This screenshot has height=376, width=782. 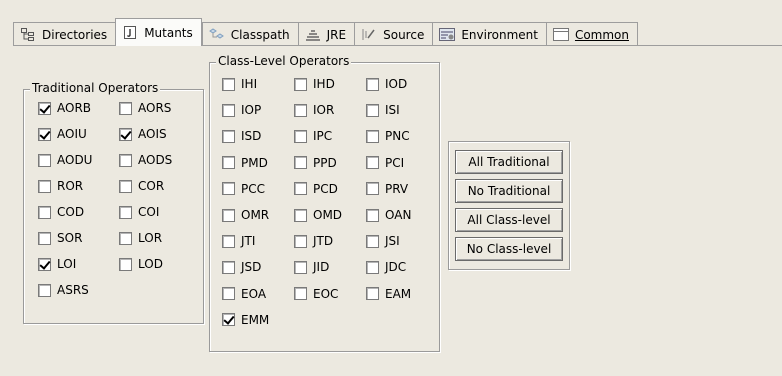 I want to click on no-traditional-button: No Traditional, so click(x=509, y=191).